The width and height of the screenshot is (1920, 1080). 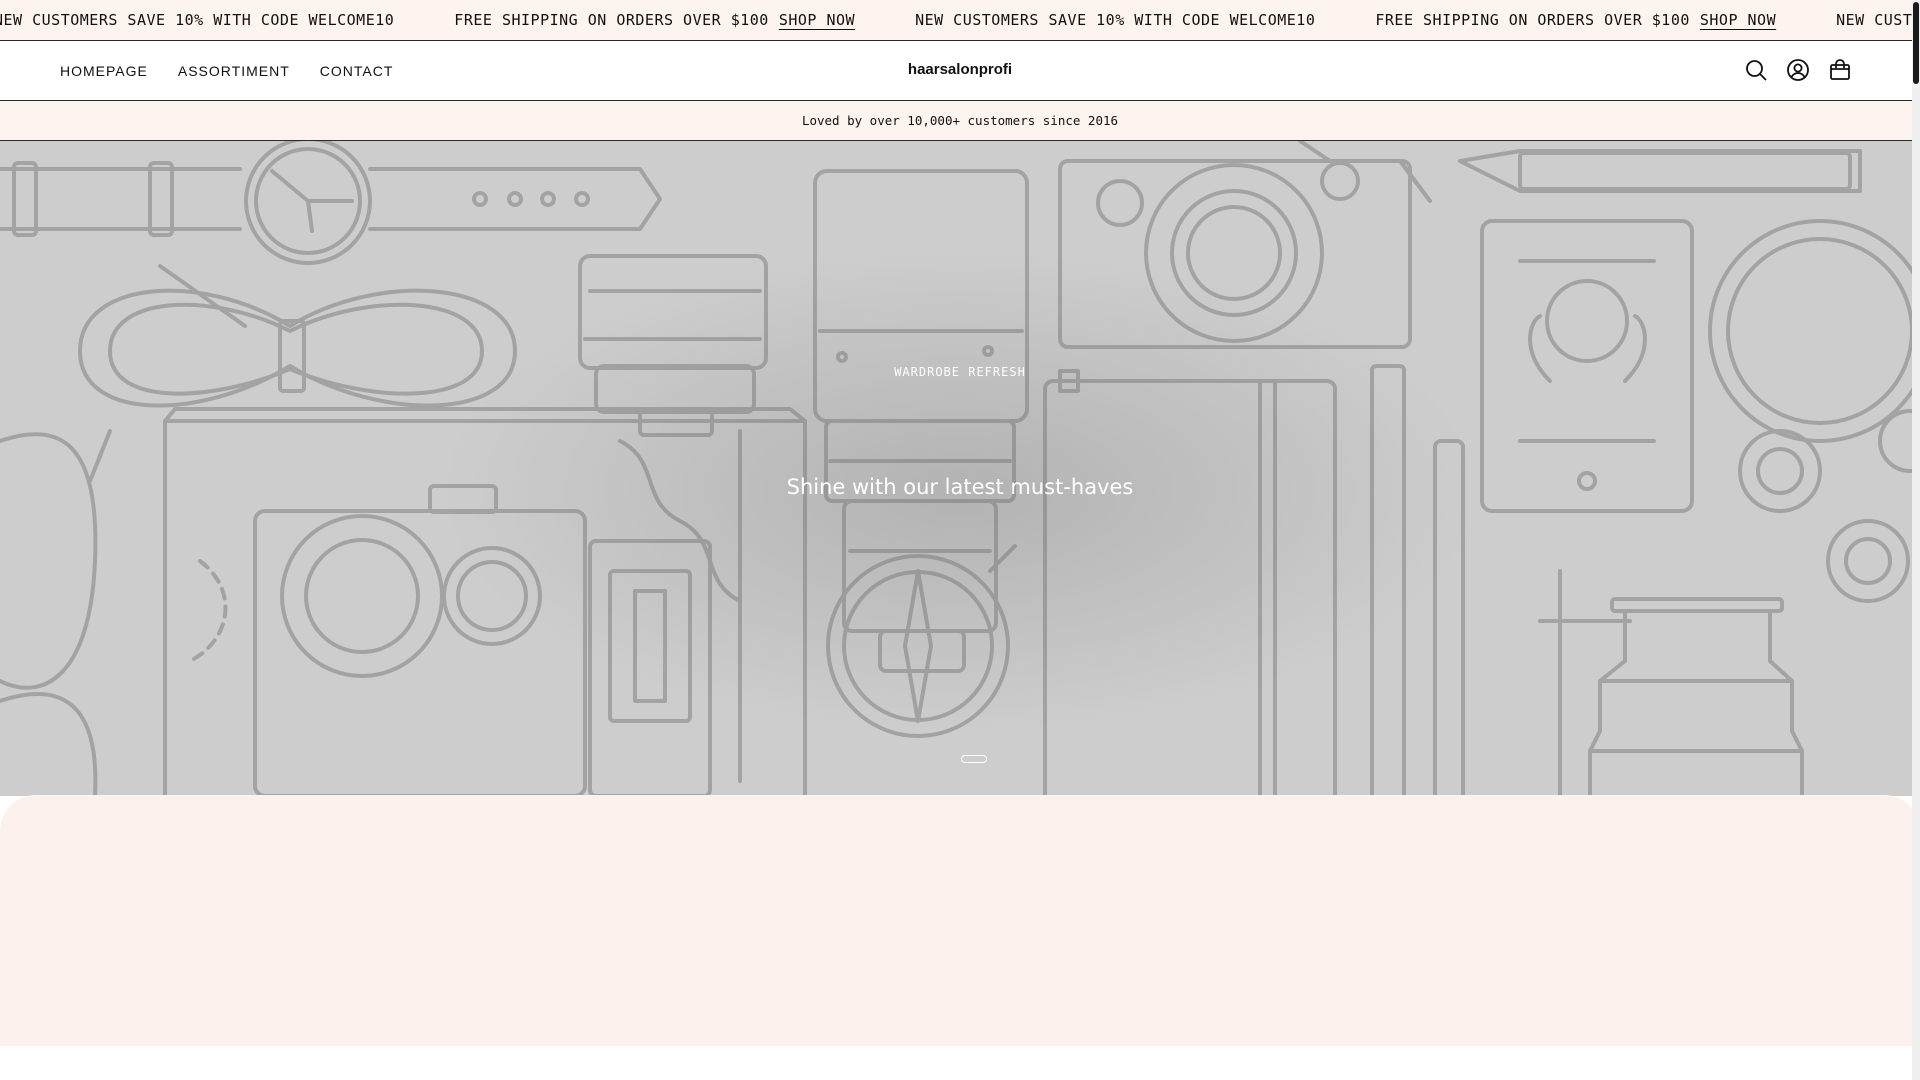 I want to click on main-nav: HOMEPAGE ASSORTIMENT CONTACT, so click(x=226, y=71).